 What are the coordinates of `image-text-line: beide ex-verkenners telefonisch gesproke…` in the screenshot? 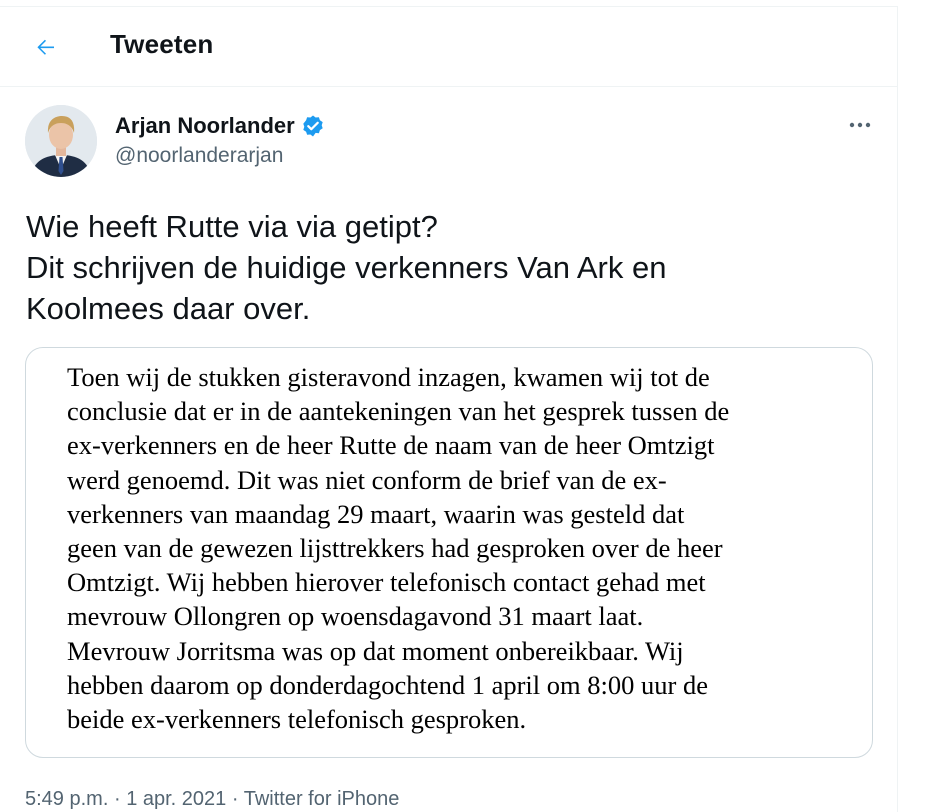 It's located at (297, 719).